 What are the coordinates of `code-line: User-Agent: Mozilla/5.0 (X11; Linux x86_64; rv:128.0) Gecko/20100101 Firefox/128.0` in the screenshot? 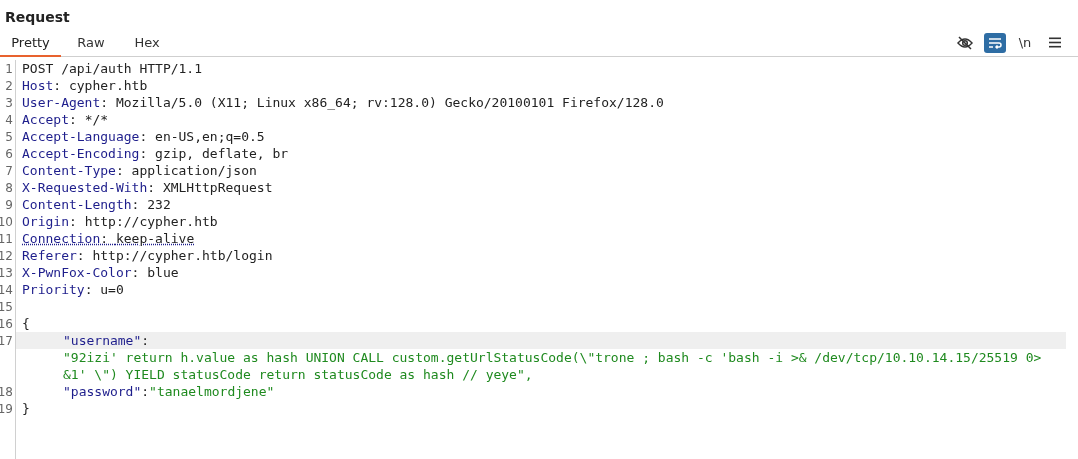 It's located at (343, 102).